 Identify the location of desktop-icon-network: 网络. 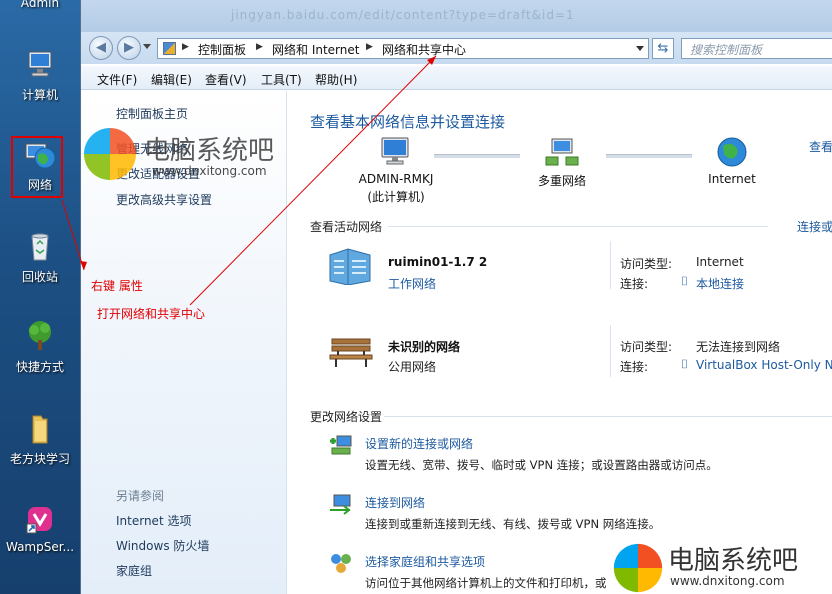
(40, 165).